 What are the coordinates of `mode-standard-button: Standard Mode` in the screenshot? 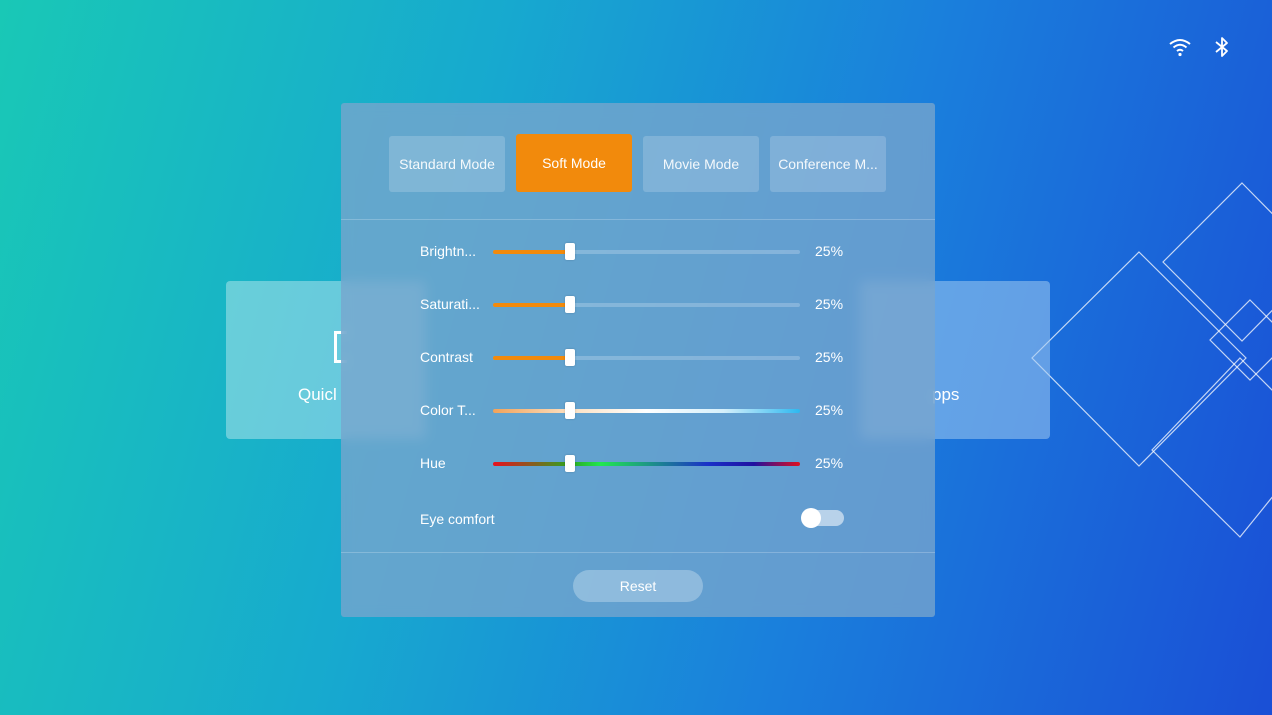 It's located at (447, 164).